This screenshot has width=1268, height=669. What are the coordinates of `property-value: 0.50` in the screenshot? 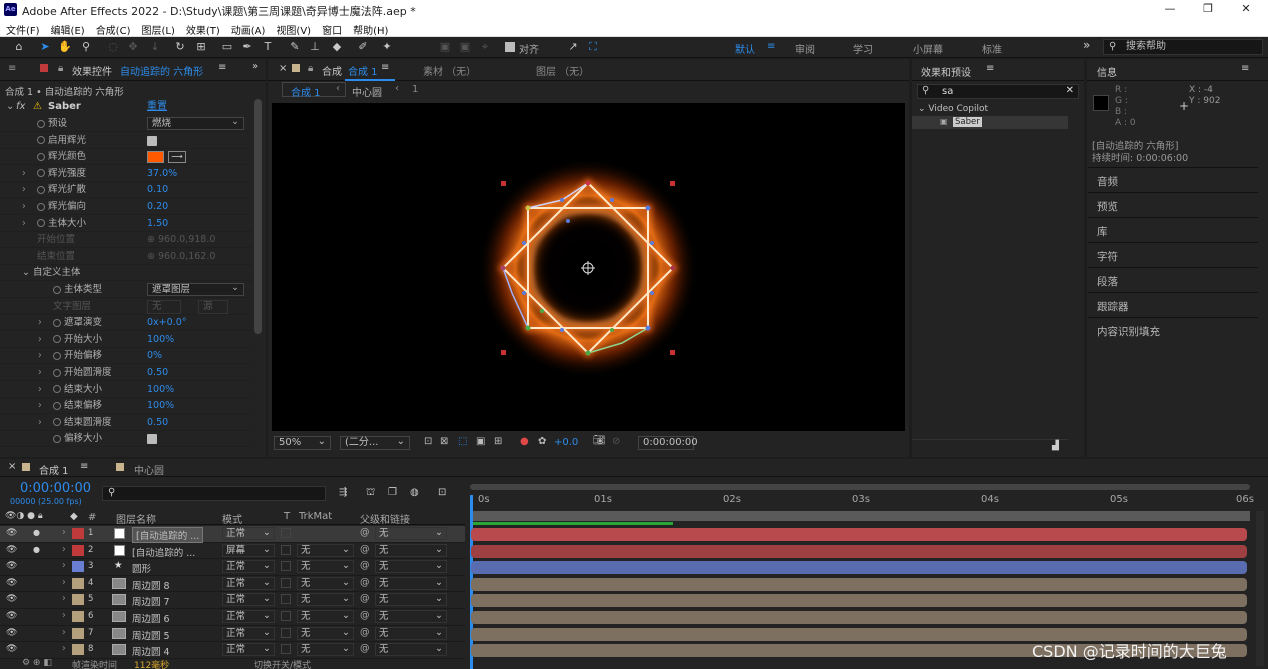 It's located at (157, 373).